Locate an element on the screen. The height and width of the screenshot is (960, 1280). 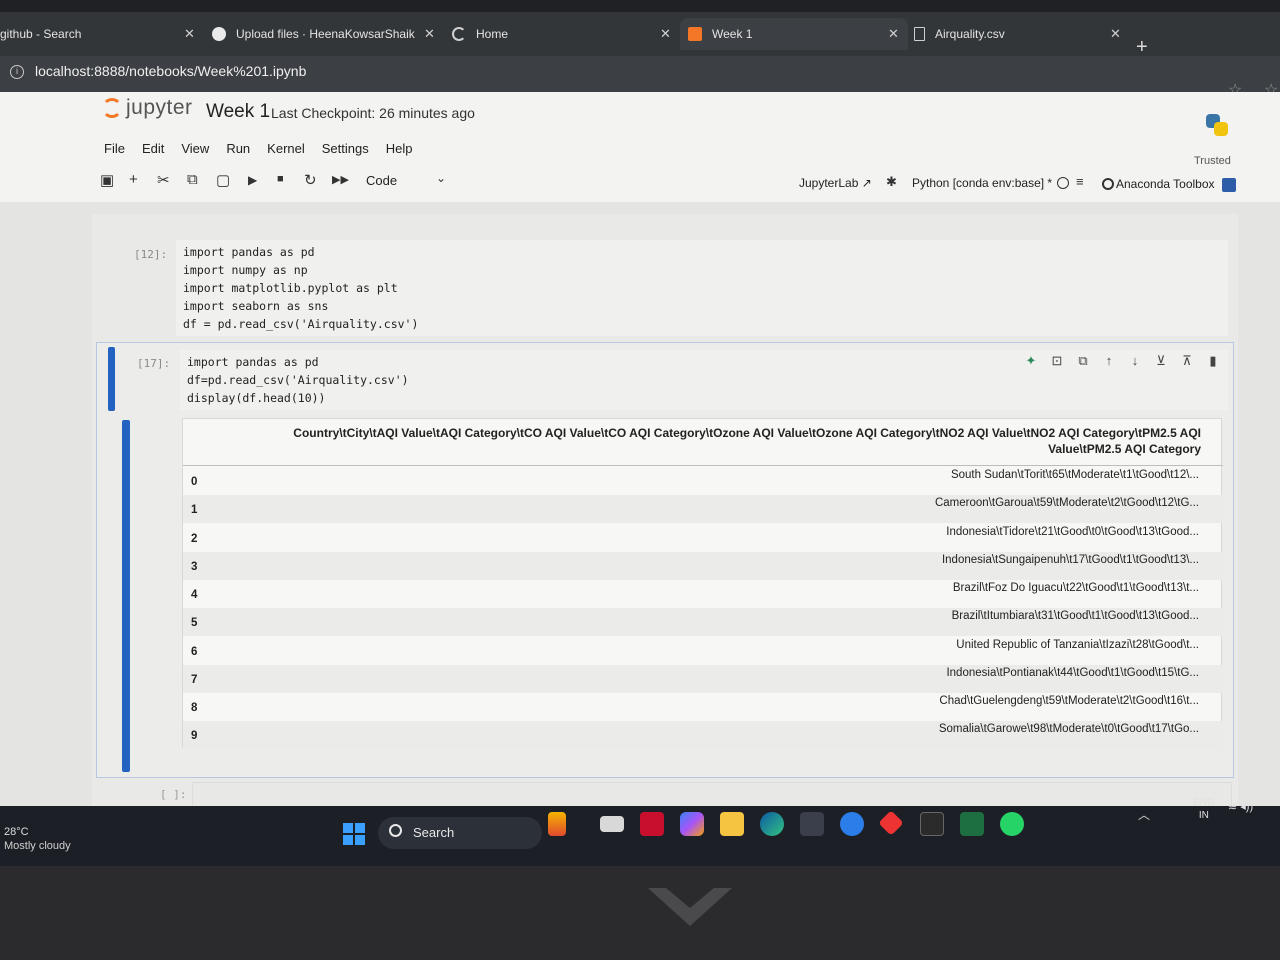
github-icon is located at coordinates (219, 34).